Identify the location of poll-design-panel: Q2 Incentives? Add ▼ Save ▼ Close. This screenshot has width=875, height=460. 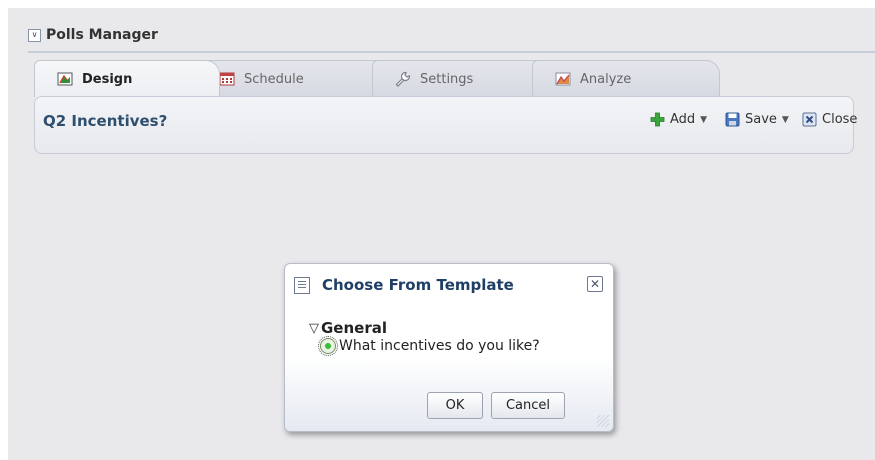
(445, 125).